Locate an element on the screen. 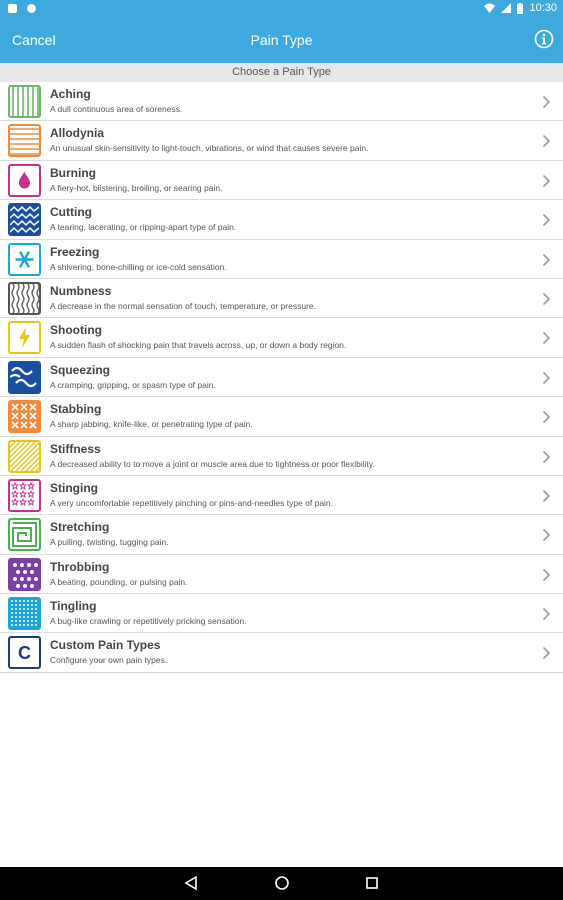  pain-type-name: Stretching is located at coordinates (80, 527).